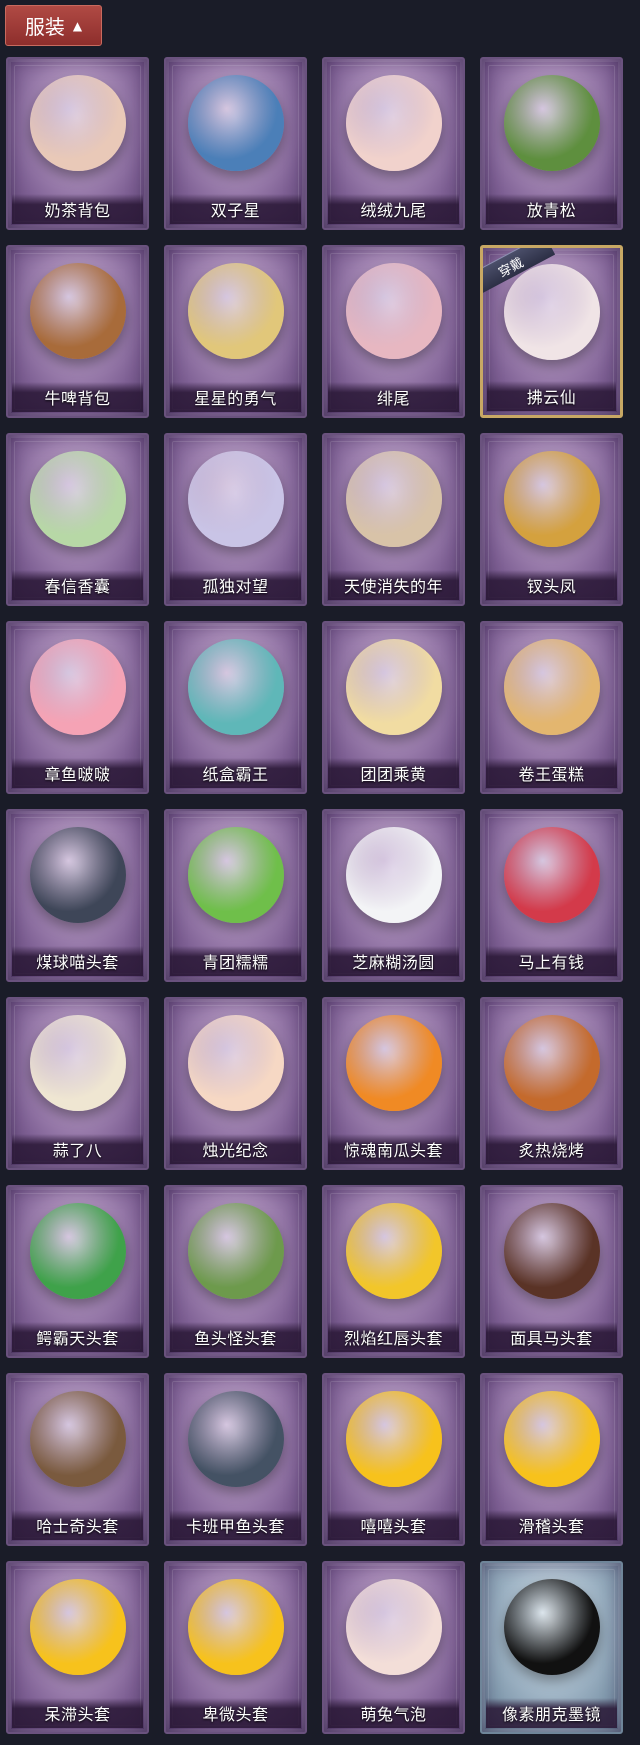 The height and width of the screenshot is (1745, 640). Describe the element at coordinates (77, 209) in the screenshot. I see `item-label: 奶茶背包` at that location.